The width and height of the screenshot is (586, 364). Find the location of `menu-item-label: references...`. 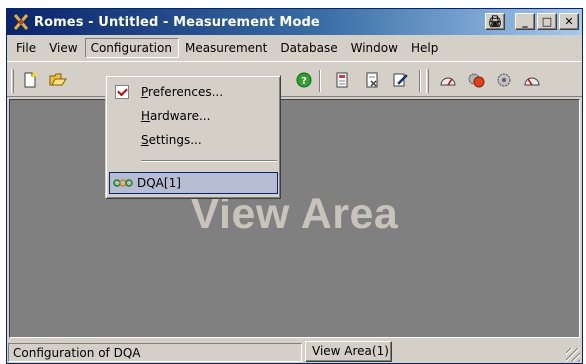

menu-item-label: references... is located at coordinates (186, 92).